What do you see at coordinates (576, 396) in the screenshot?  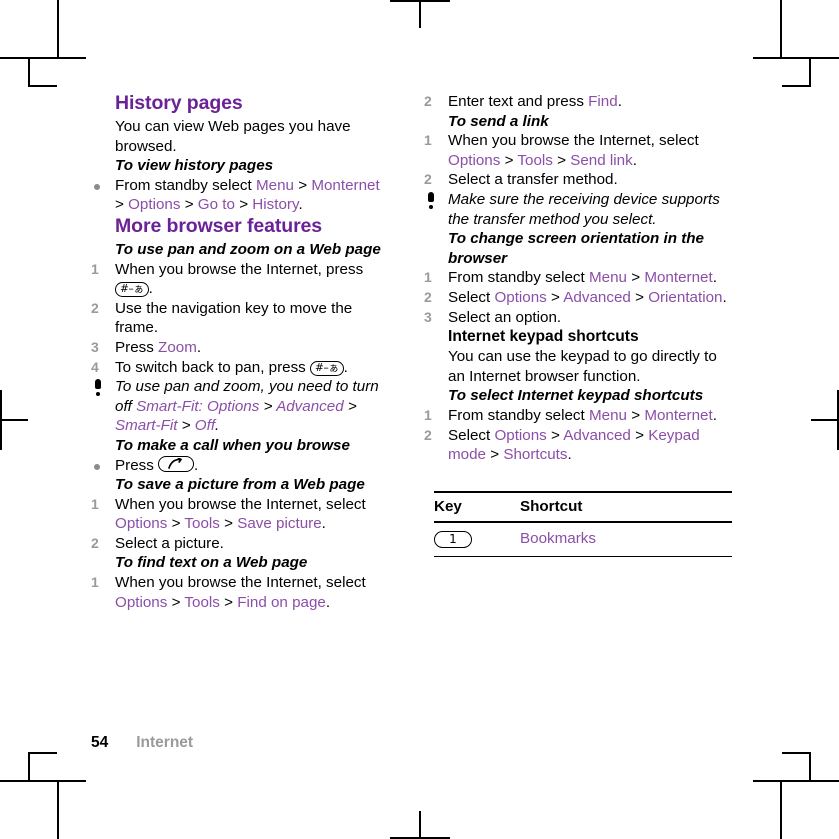 I see `subheading-to-select-keypad-shortcuts: To select Internet keypad shortcuts` at bounding box center [576, 396].